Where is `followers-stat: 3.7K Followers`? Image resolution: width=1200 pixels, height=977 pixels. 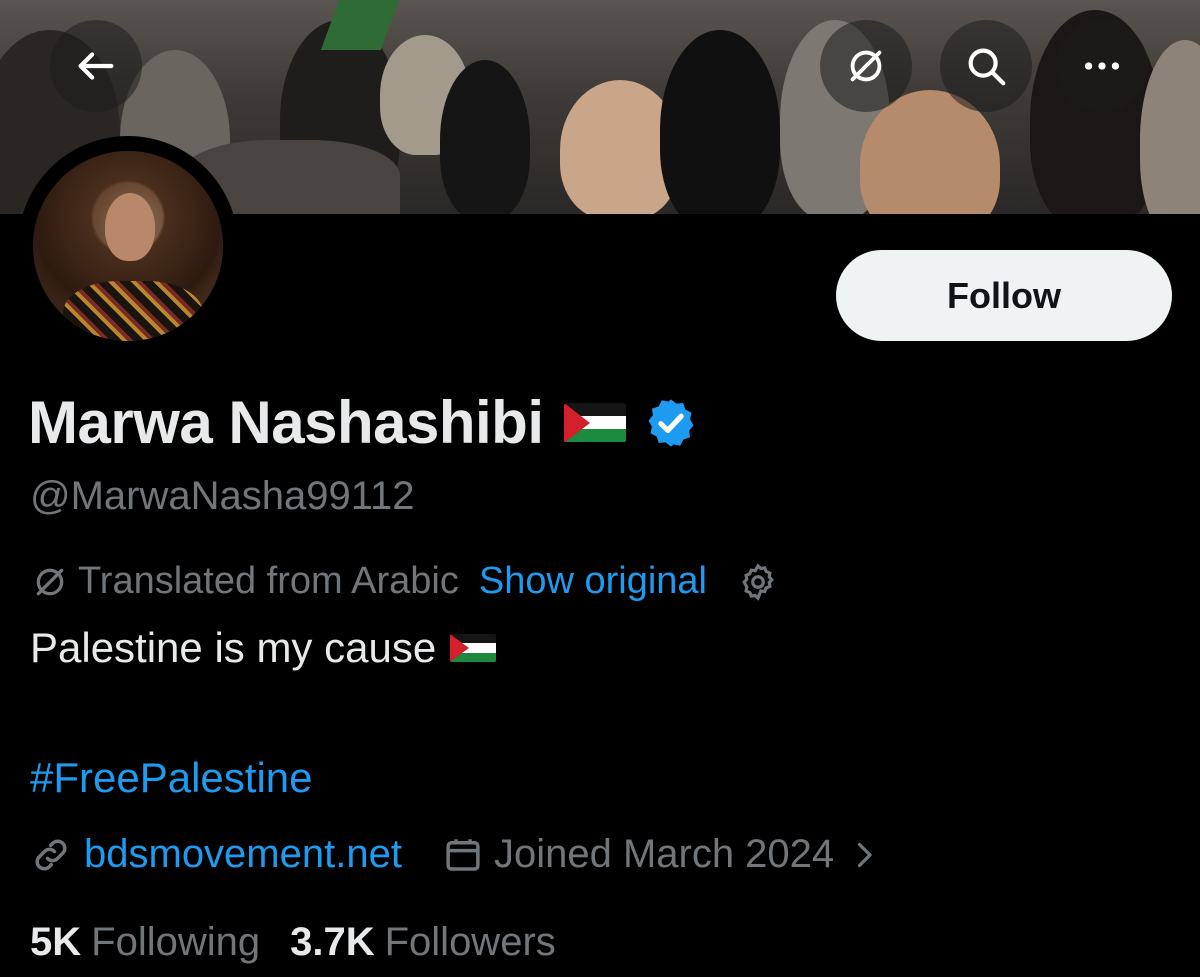 followers-stat: 3.7K Followers is located at coordinates (423, 942).